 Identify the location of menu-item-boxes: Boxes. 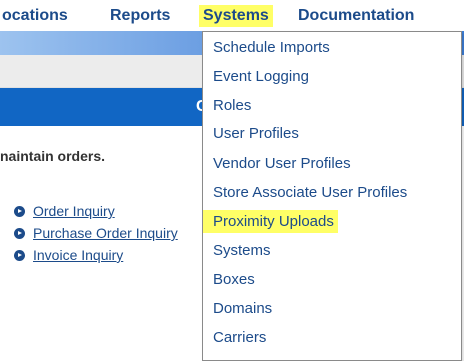
(231, 279).